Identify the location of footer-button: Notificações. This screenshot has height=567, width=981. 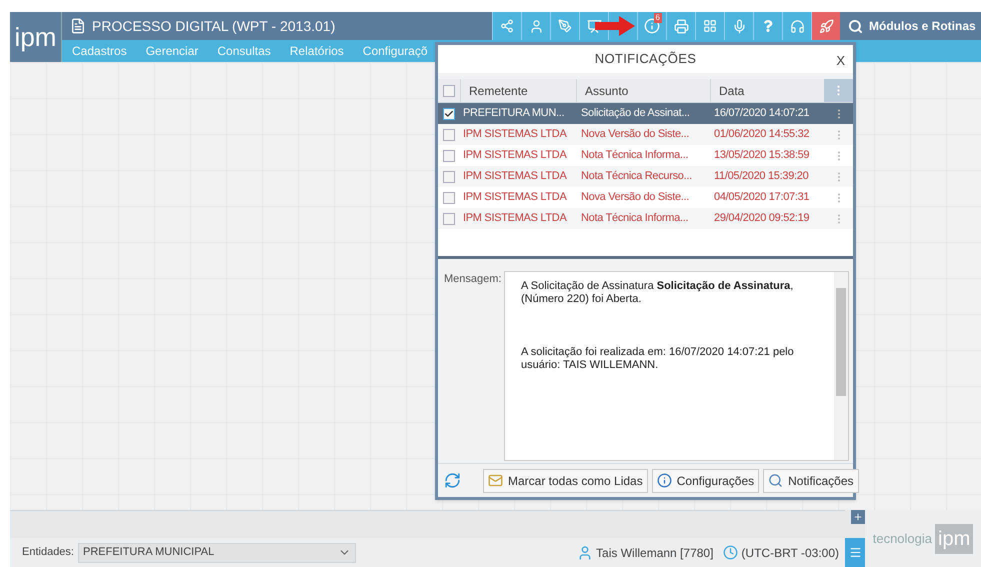
(810, 480).